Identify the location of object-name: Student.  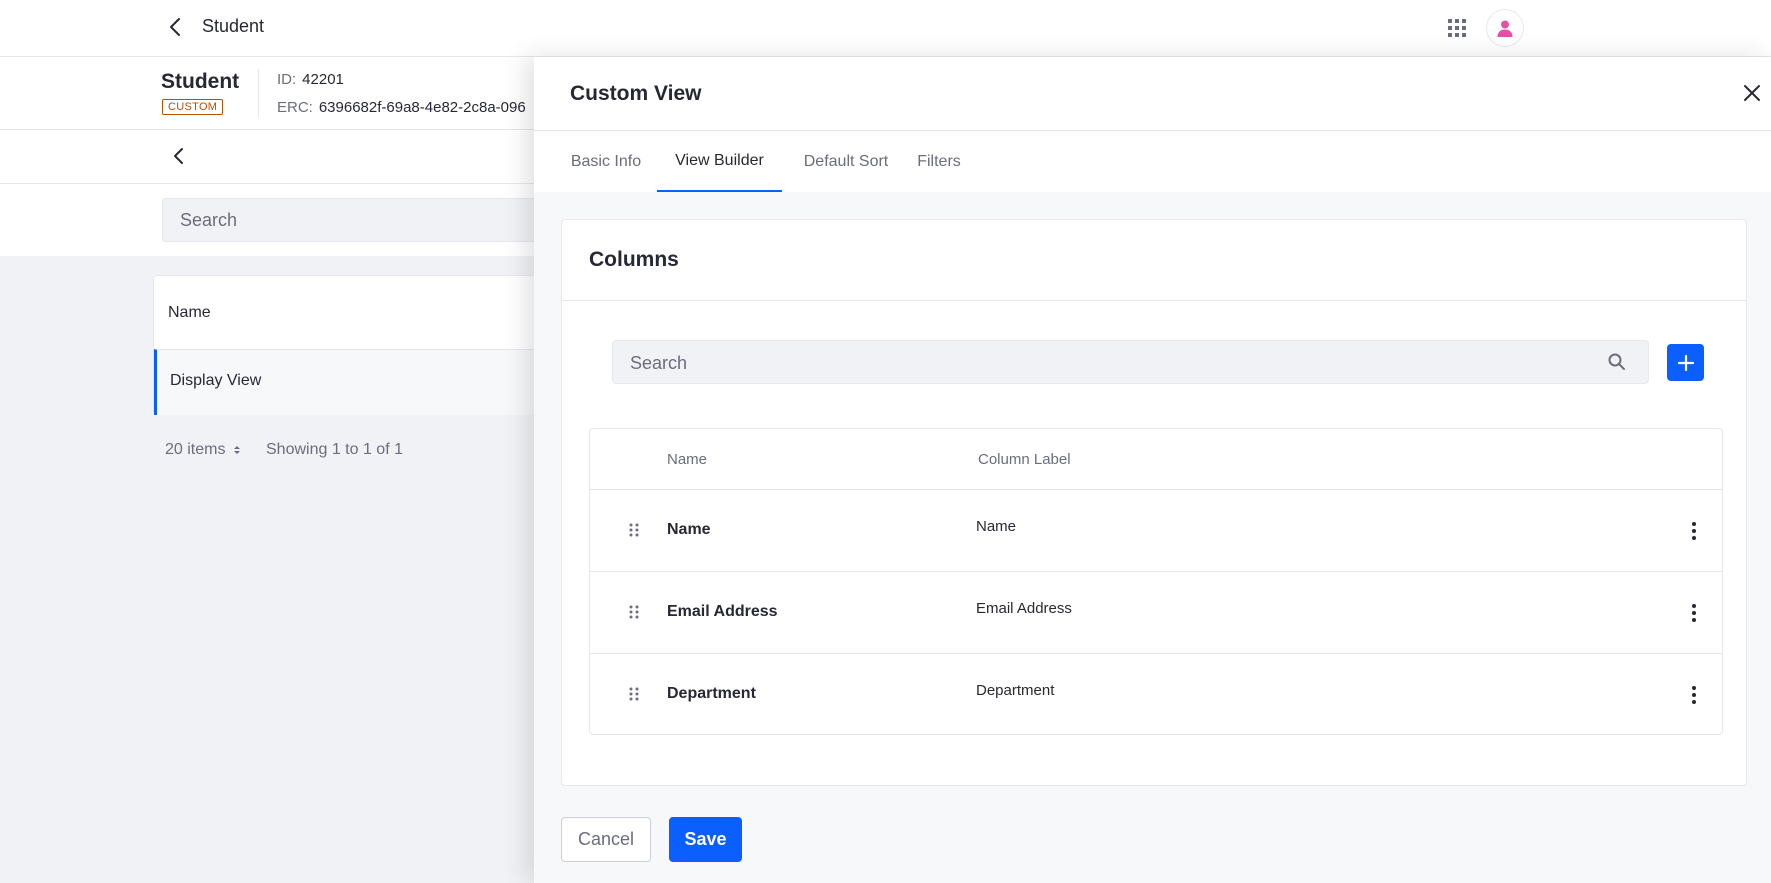
(200, 81).